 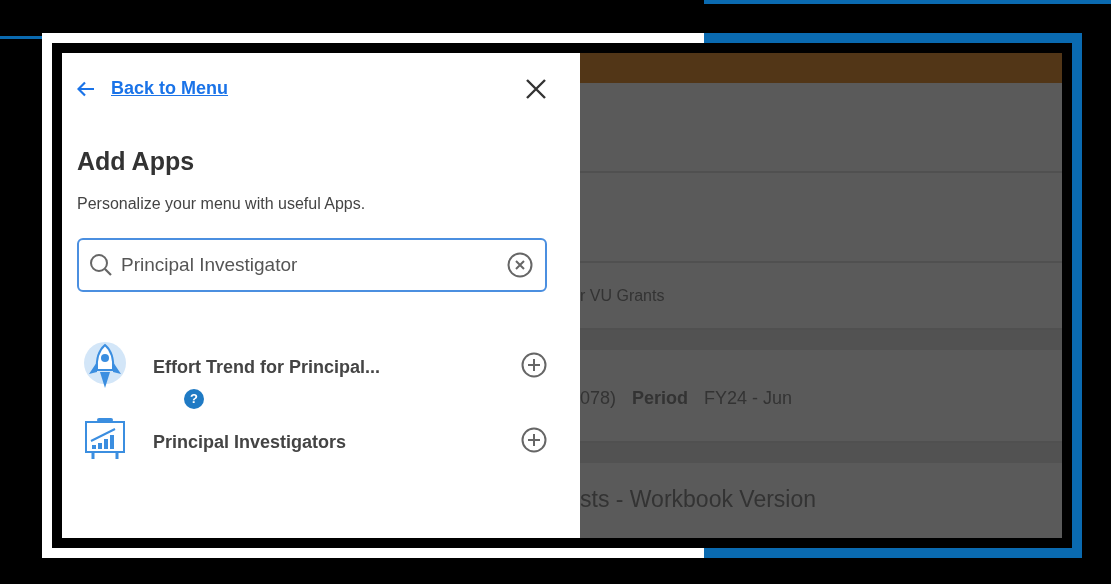 I want to click on back-arrow-icon, so click(x=86, y=88).